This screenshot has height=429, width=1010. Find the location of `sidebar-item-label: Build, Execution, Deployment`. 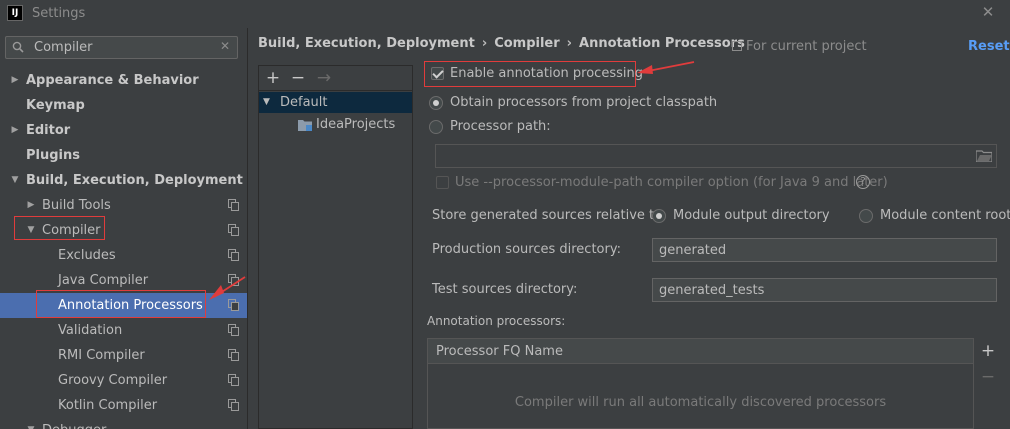

sidebar-item-label: Build, Execution, Deployment is located at coordinates (134, 180).